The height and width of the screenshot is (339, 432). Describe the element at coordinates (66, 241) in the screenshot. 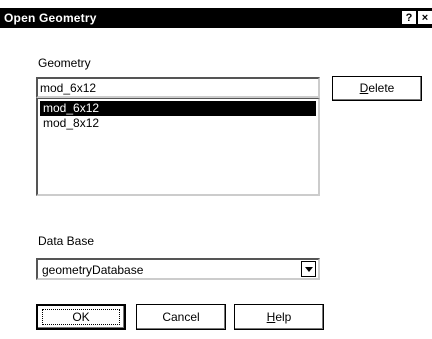

I see `database-label: Data Base` at that location.